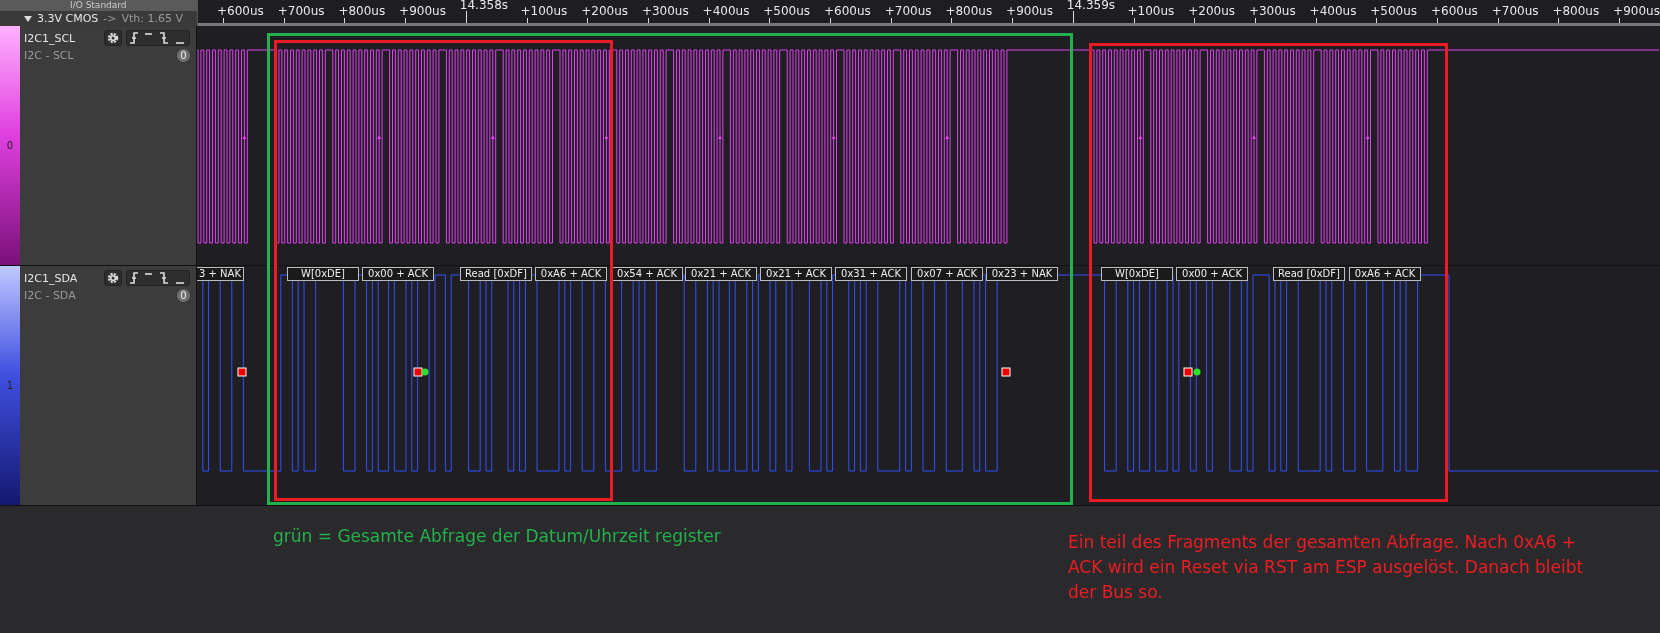 This screenshot has height=633, width=1660. I want to click on decoded-frame-label: 0x54 + ACK, so click(647, 274).